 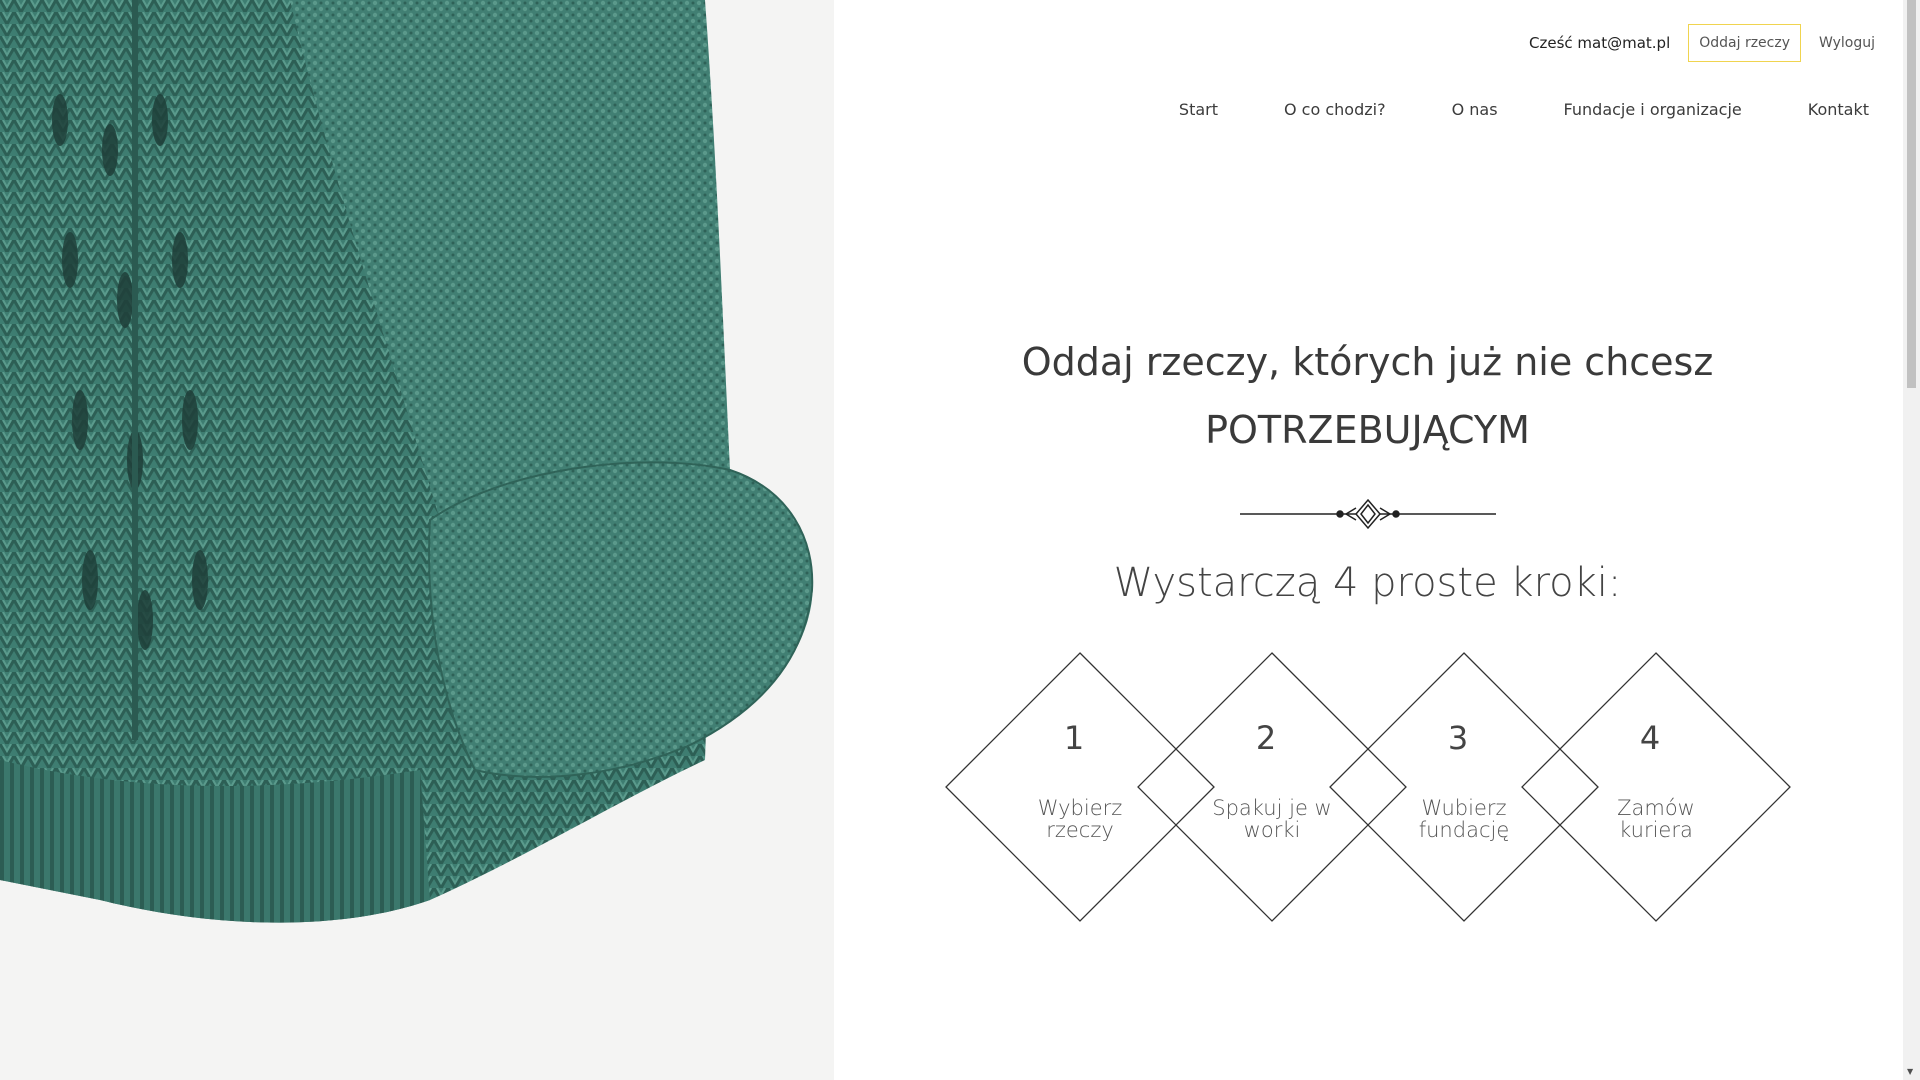 What do you see at coordinates (1656, 830) in the screenshot?
I see `step-4-label-line2: kuriera` at bounding box center [1656, 830].